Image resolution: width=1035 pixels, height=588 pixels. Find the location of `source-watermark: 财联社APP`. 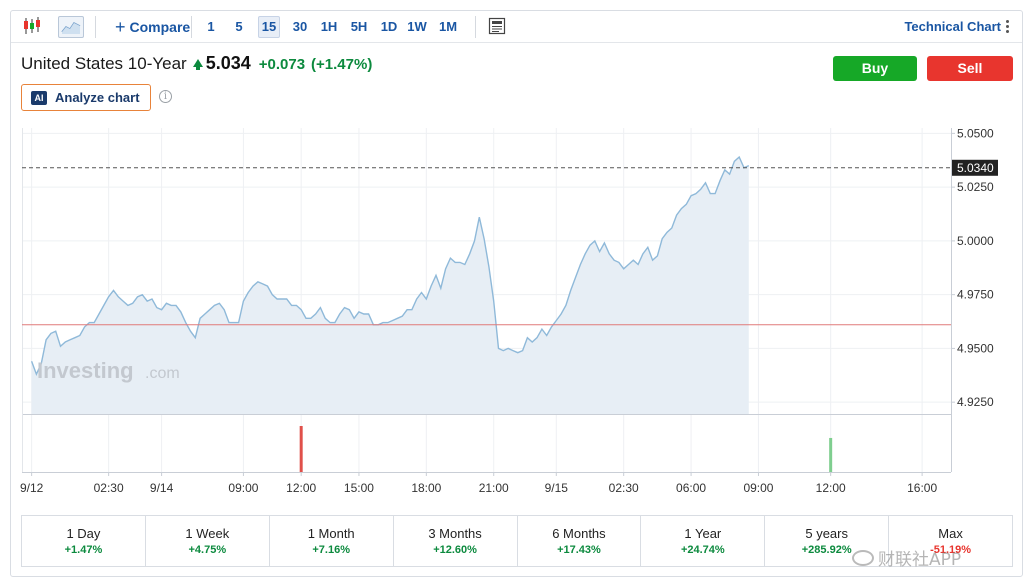

source-watermark: 财联社APP is located at coordinates (906, 557).